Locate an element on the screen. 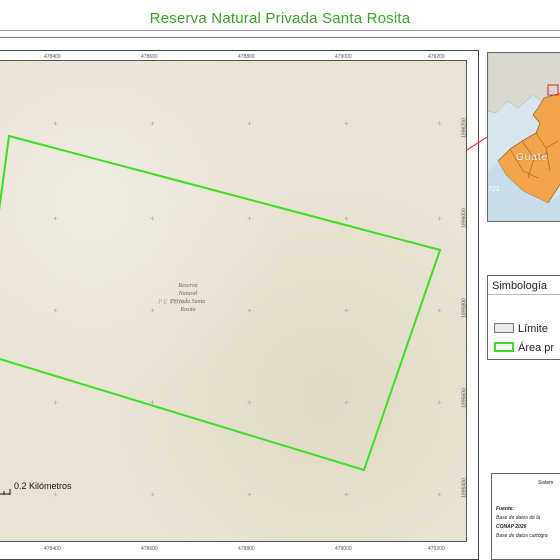  reserve-name-line: Reserva is located at coordinates (188, 286).